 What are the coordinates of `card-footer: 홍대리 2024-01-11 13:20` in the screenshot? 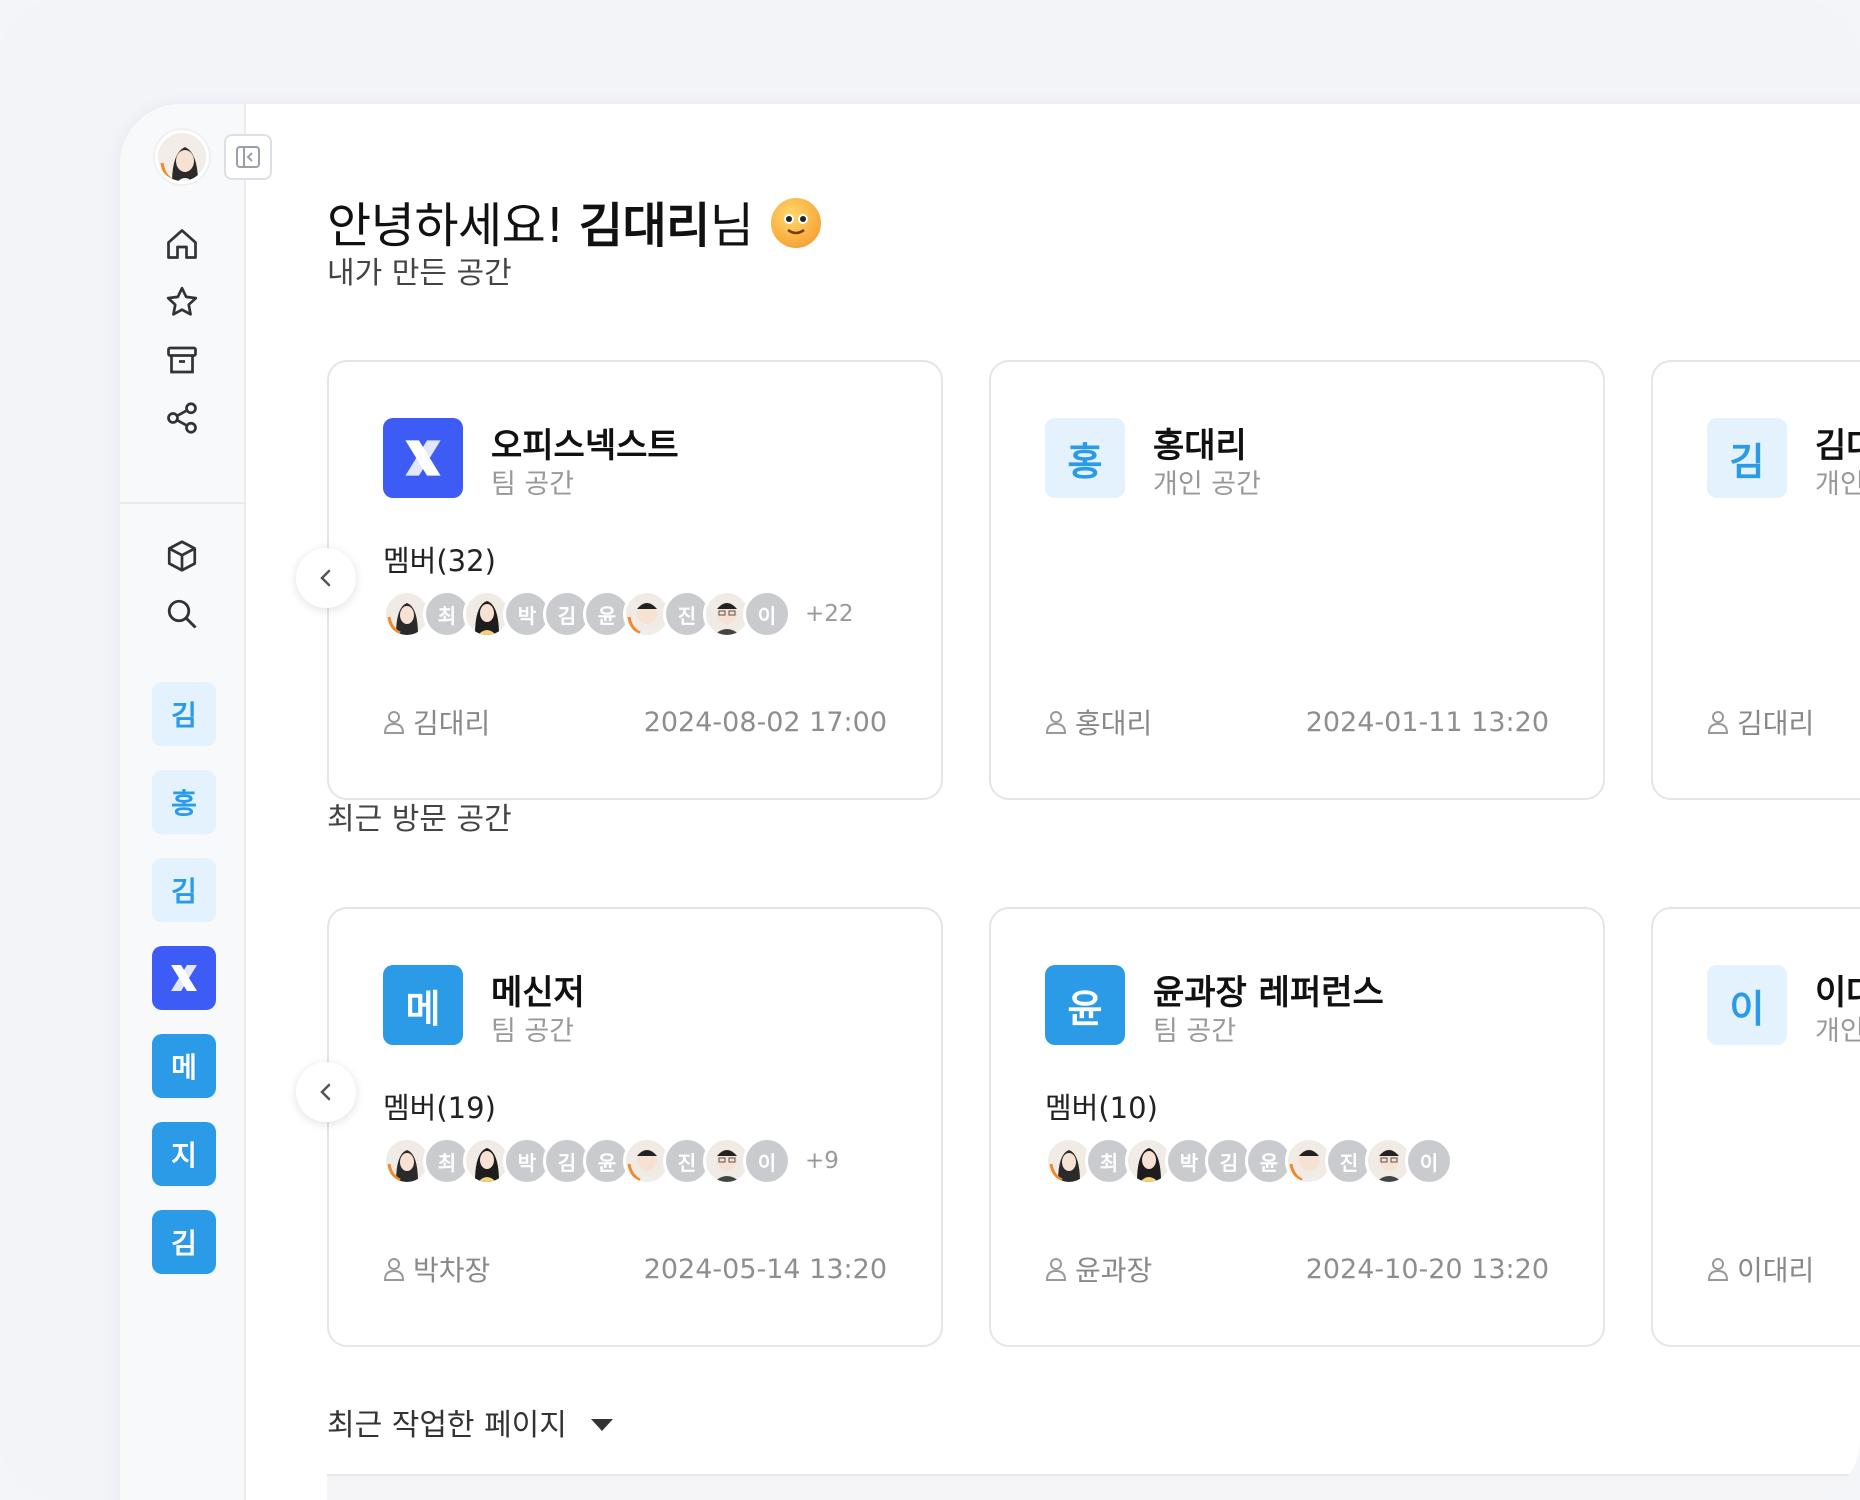 It's located at (1297, 722).